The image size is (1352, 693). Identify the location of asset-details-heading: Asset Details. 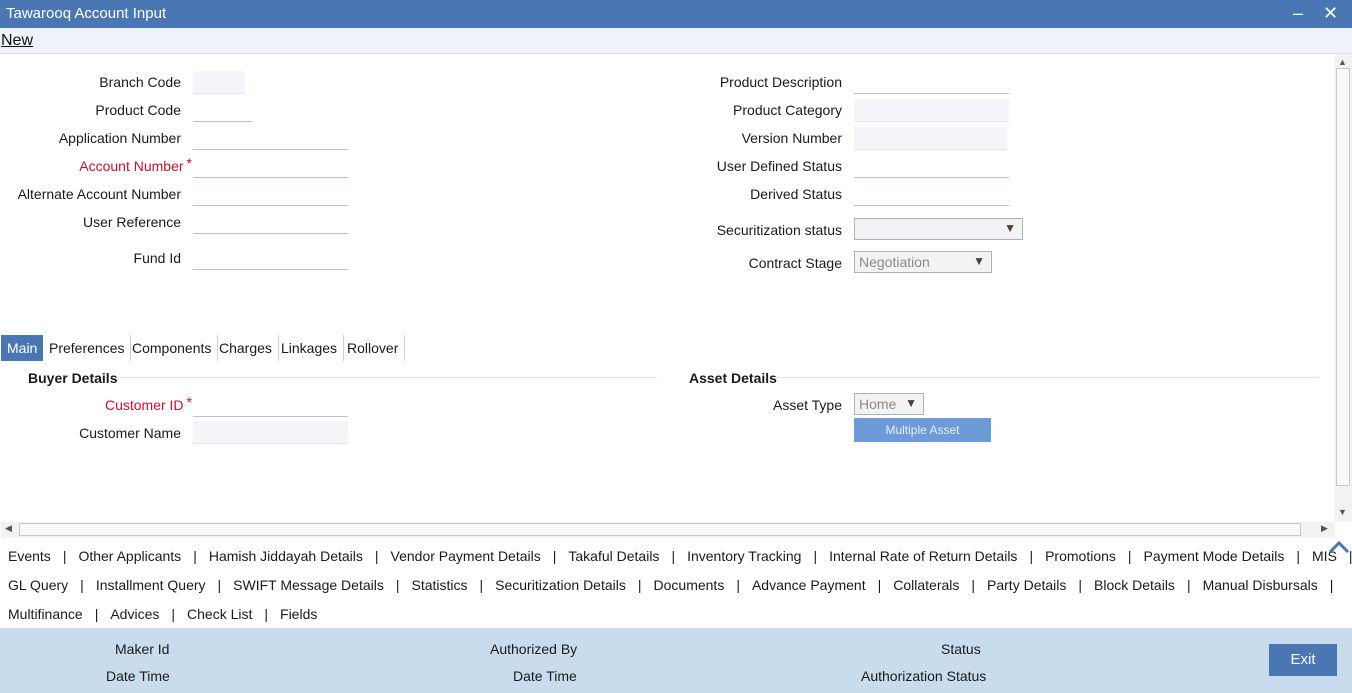
(733, 378).